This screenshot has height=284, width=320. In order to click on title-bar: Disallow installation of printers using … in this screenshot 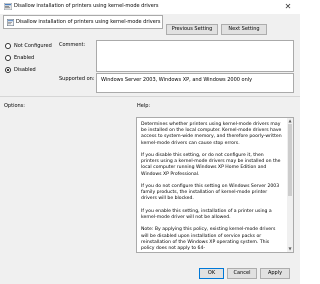, I will do `click(150, 7)`.